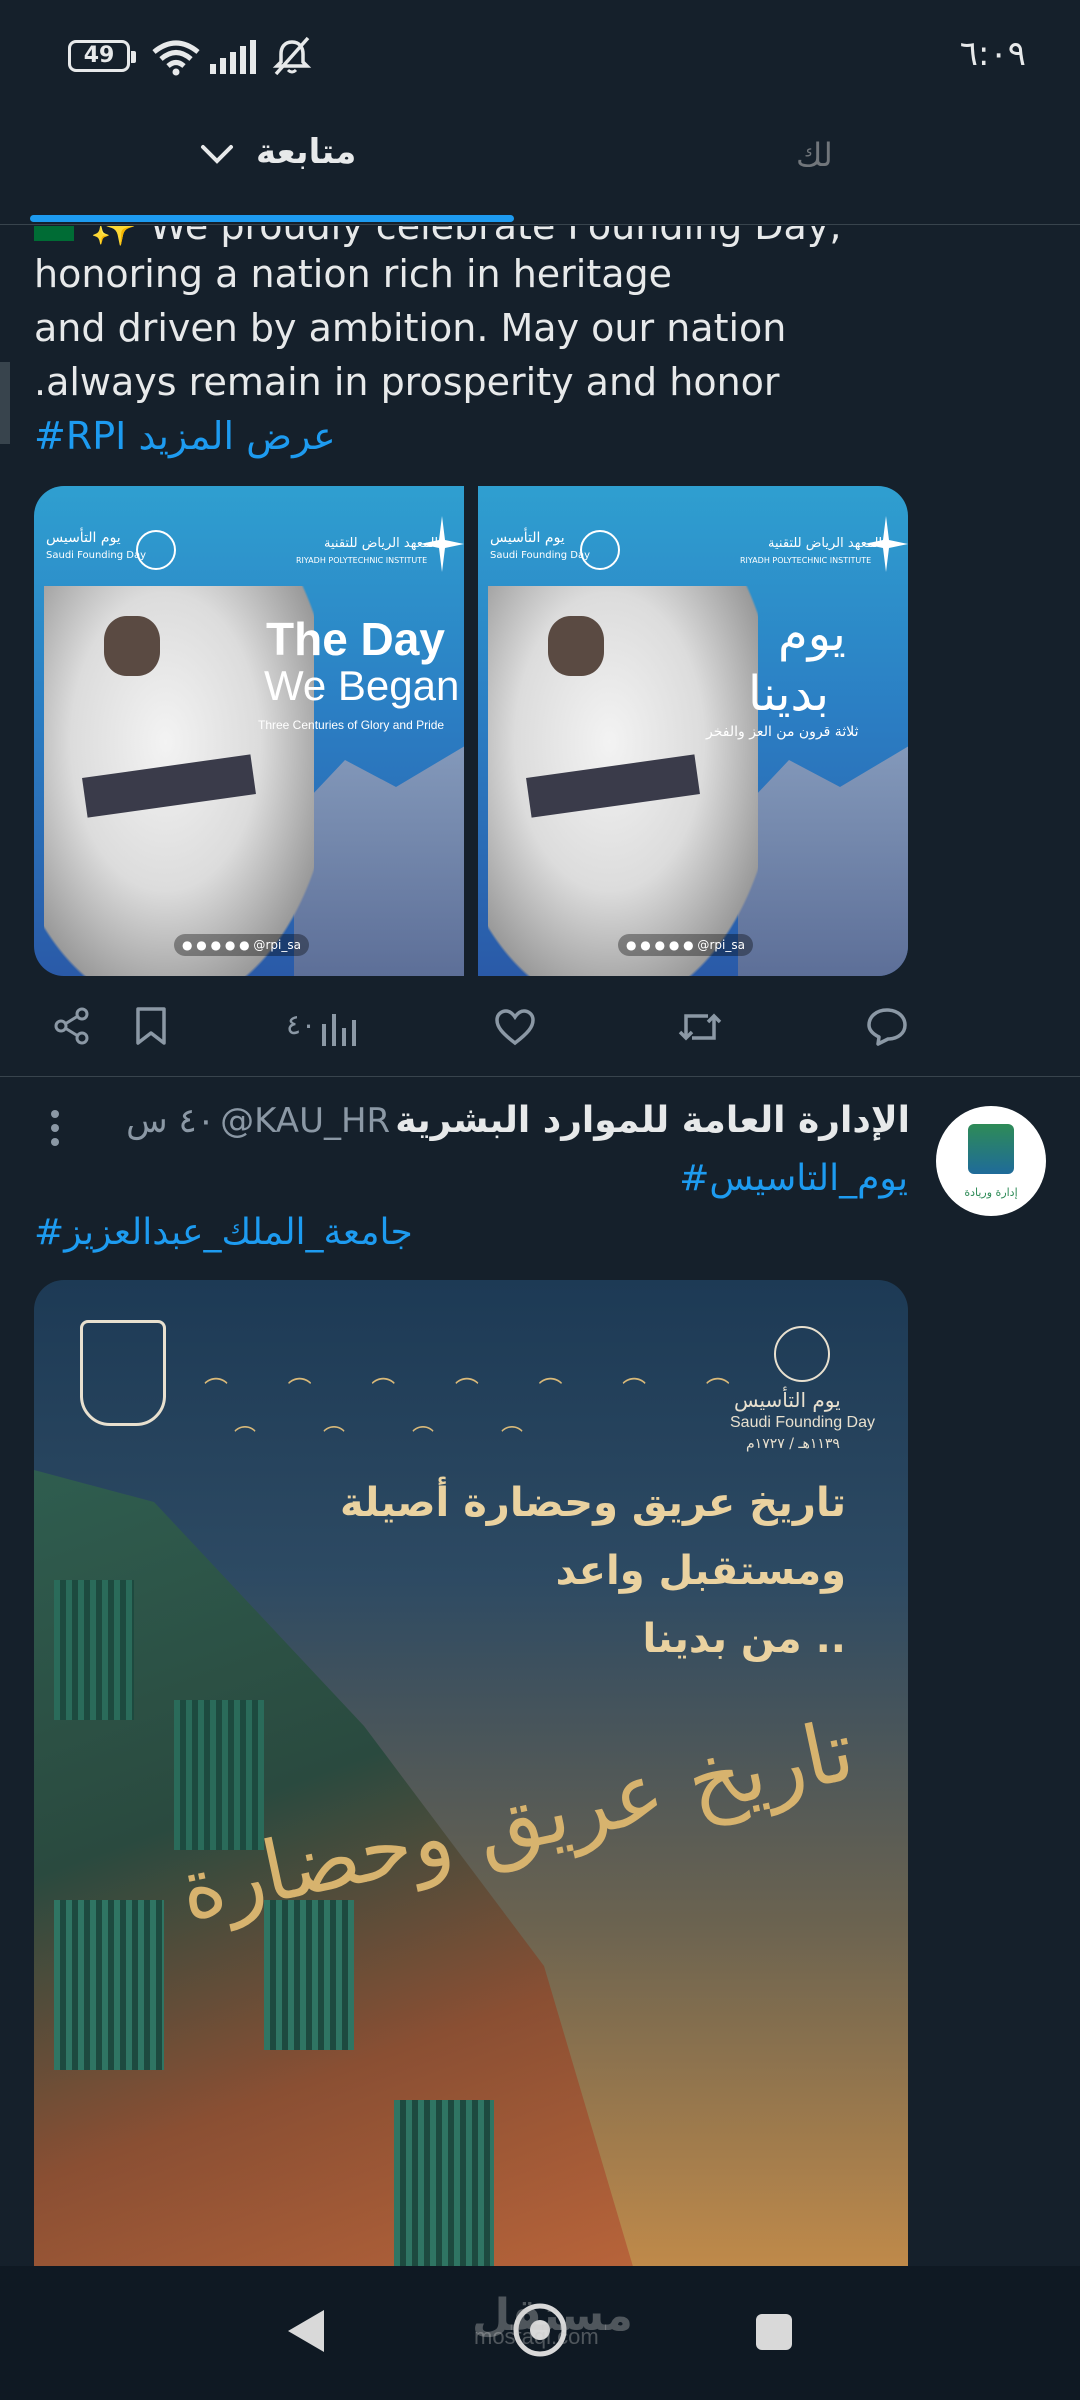  I want to click on image-title-line2: We Began, so click(362, 685).